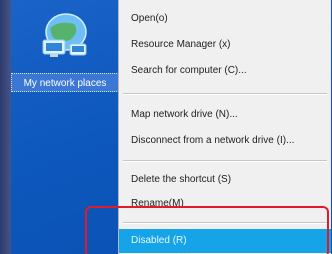 This screenshot has width=332, height=254. Describe the element at coordinates (225, 241) in the screenshot. I see `menu-item-disabled: Disabled (R)` at that location.